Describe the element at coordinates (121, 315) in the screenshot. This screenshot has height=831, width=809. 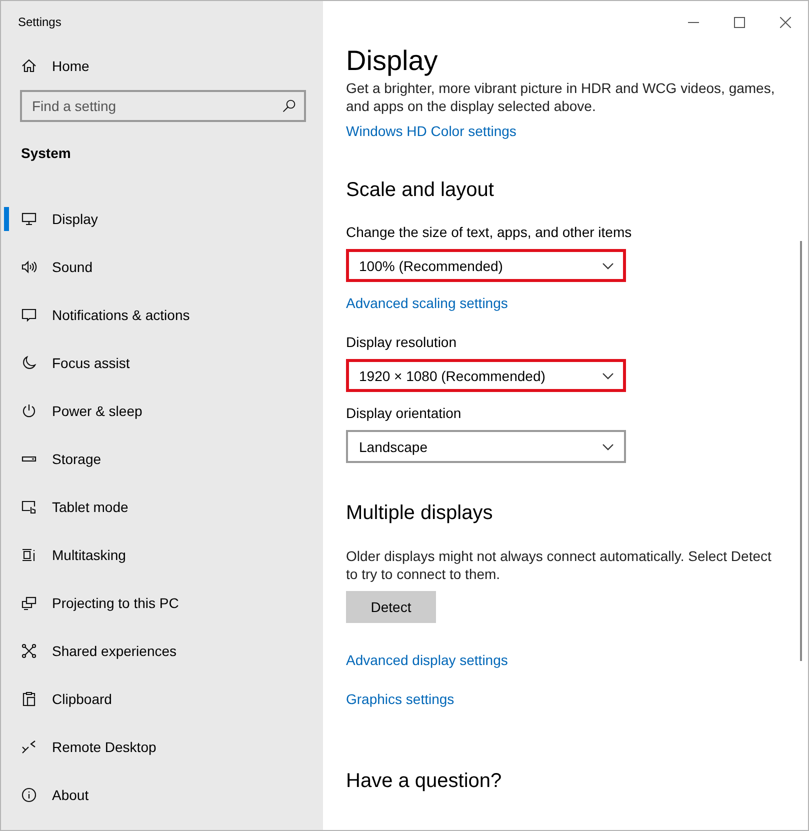
I see `nav-label: Notifications & actions` at that location.